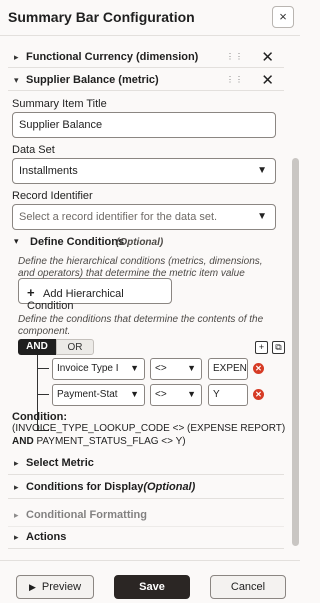 The image size is (320, 603). What do you see at coordinates (33, 150) in the screenshot?
I see `data-set-label: Data Set` at bounding box center [33, 150].